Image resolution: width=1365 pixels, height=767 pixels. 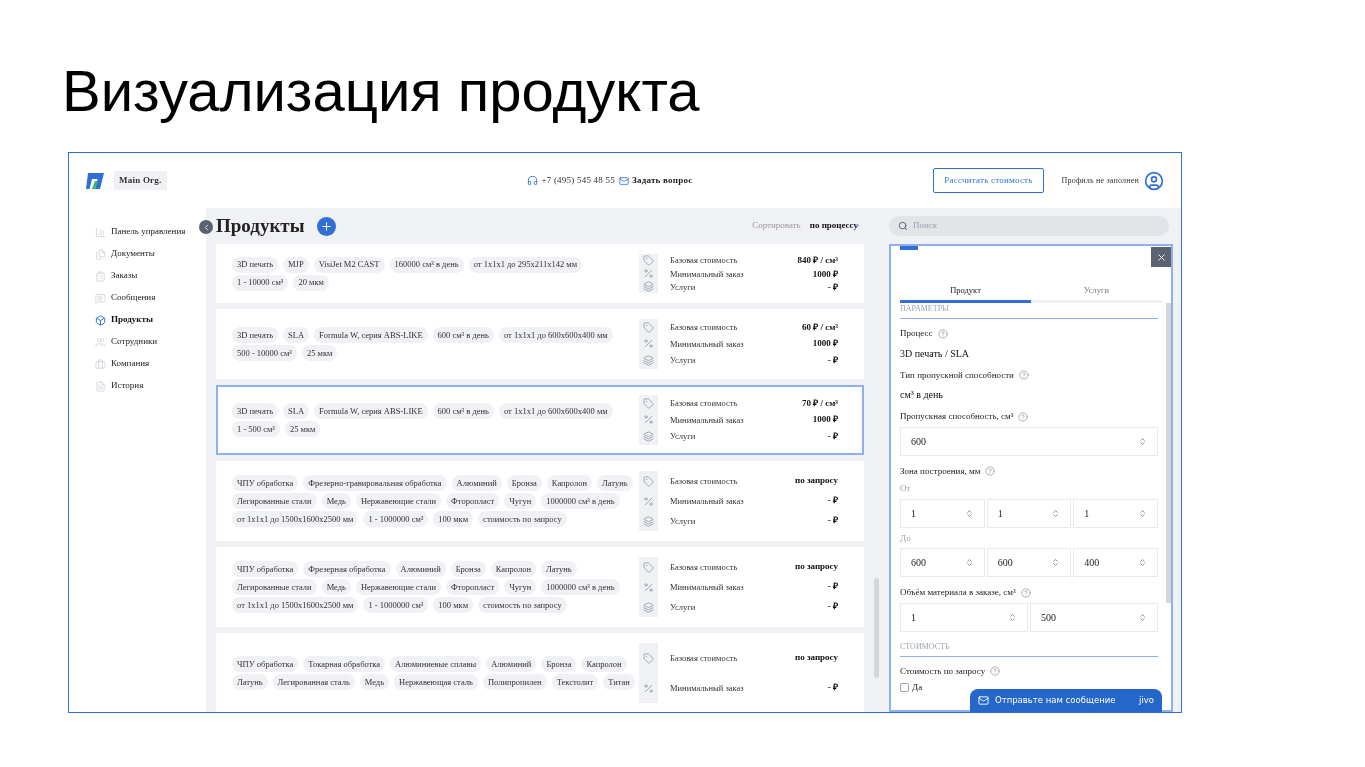 I want to click on add-button, so click(x=326, y=226).